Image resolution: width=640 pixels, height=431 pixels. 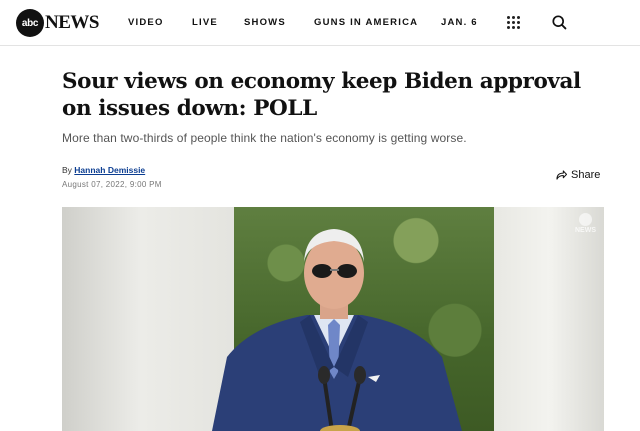 What do you see at coordinates (146, 22) in the screenshot?
I see `nav-item-video: VIDEO` at bounding box center [146, 22].